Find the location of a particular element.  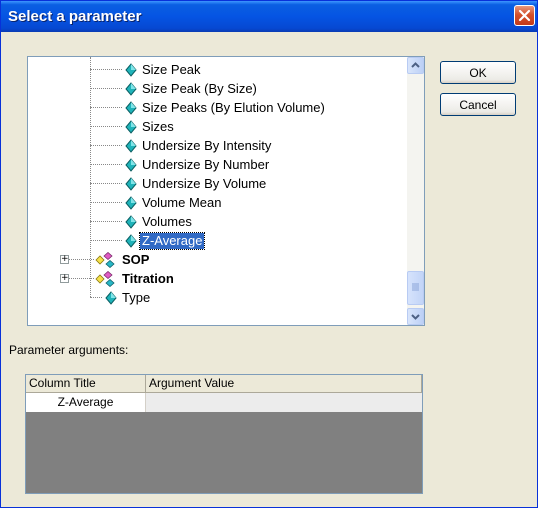

tree-item: Undersize By Number is located at coordinates (196, 164).